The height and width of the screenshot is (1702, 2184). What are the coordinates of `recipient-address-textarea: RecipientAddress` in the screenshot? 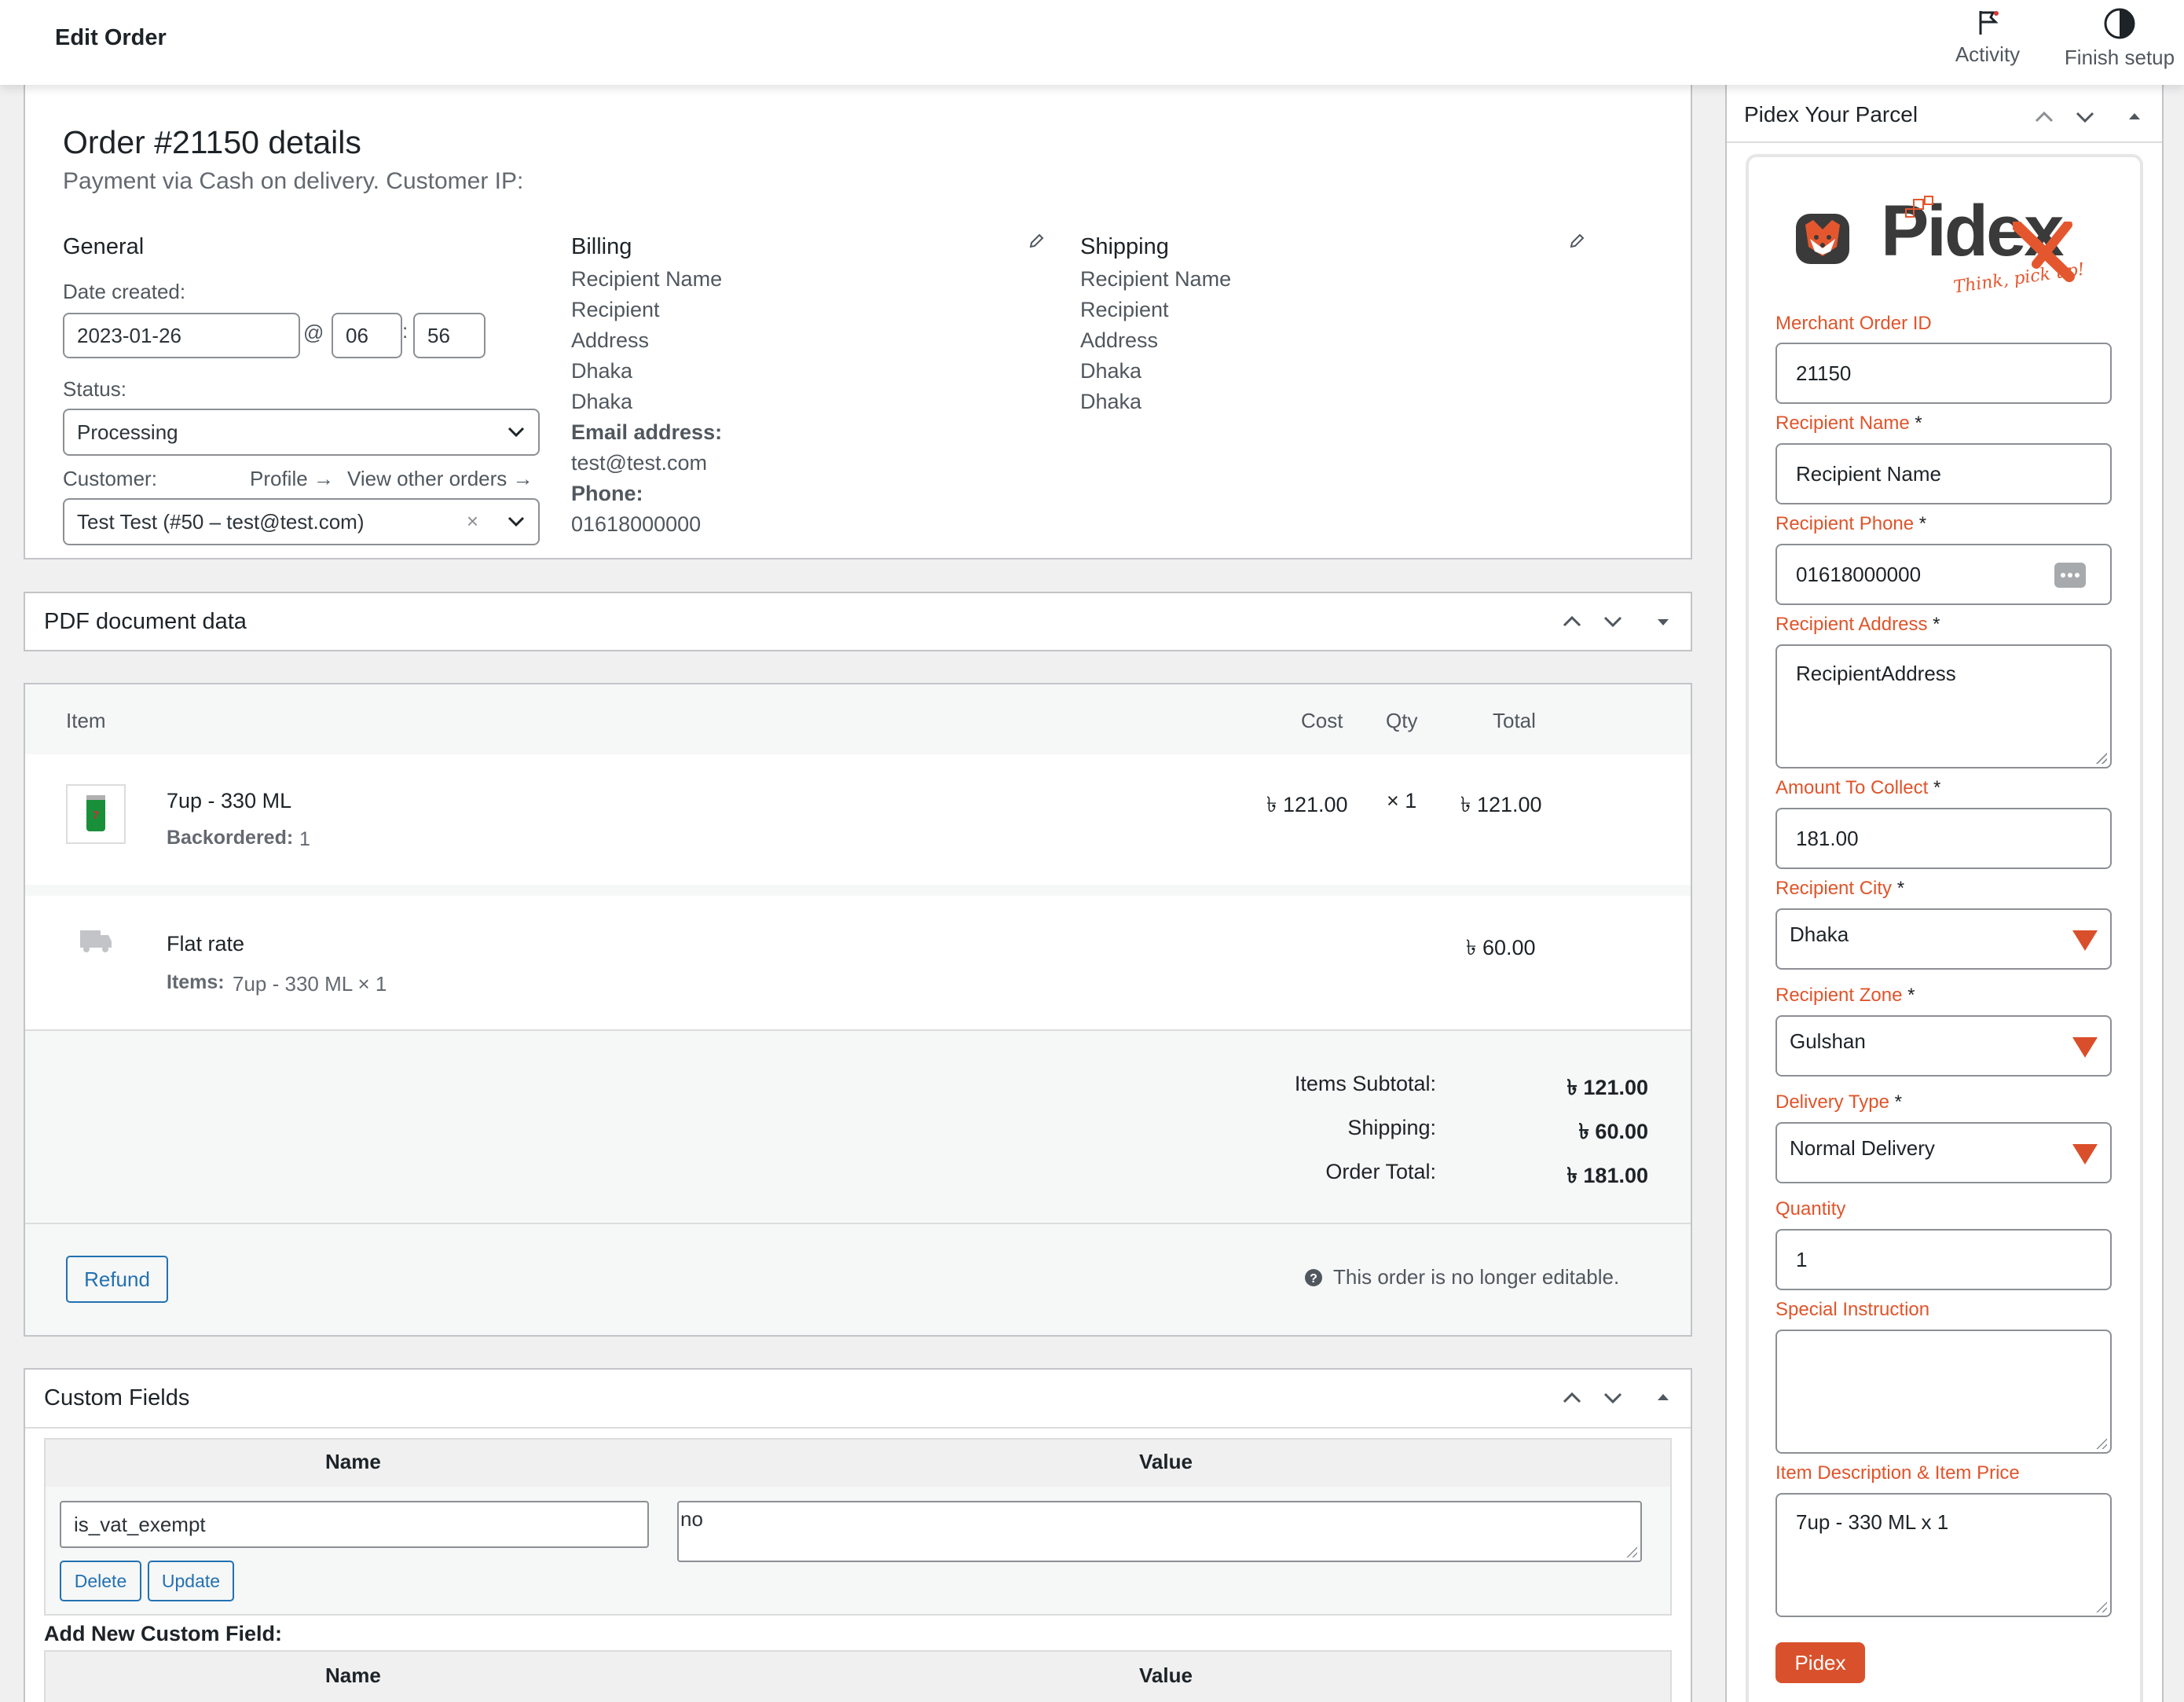 It's located at (1943, 706).